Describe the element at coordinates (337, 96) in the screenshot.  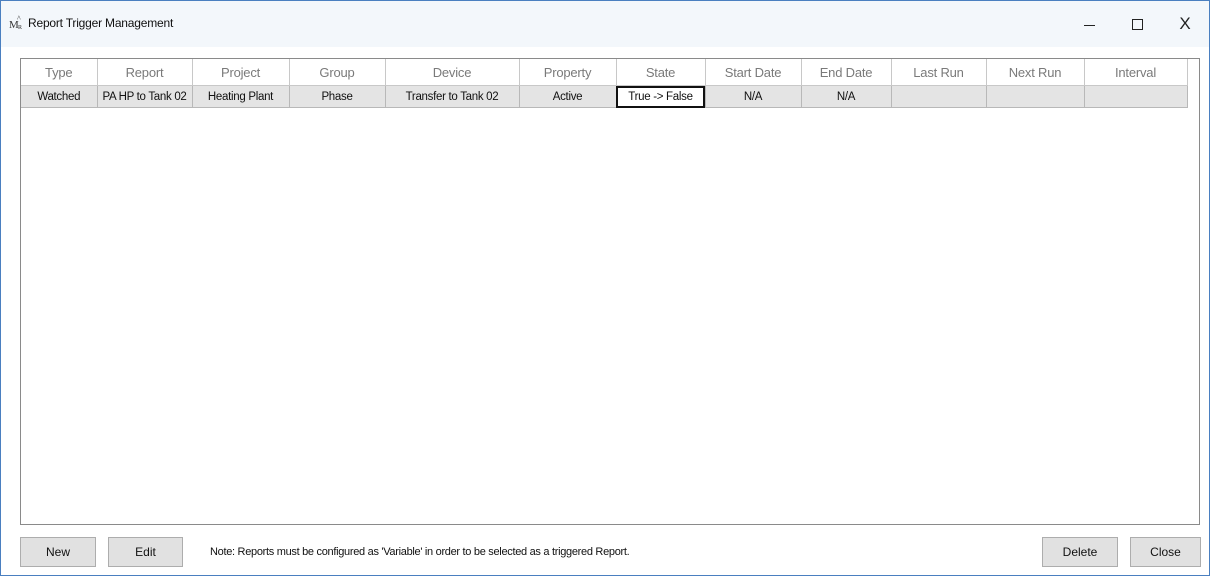
I see `cell-group: Phase` at that location.